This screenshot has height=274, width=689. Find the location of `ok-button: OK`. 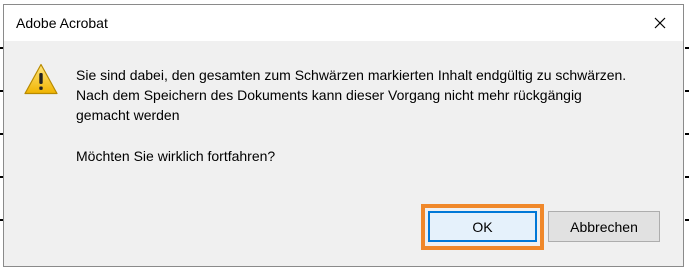

ok-button: OK is located at coordinates (482, 226).